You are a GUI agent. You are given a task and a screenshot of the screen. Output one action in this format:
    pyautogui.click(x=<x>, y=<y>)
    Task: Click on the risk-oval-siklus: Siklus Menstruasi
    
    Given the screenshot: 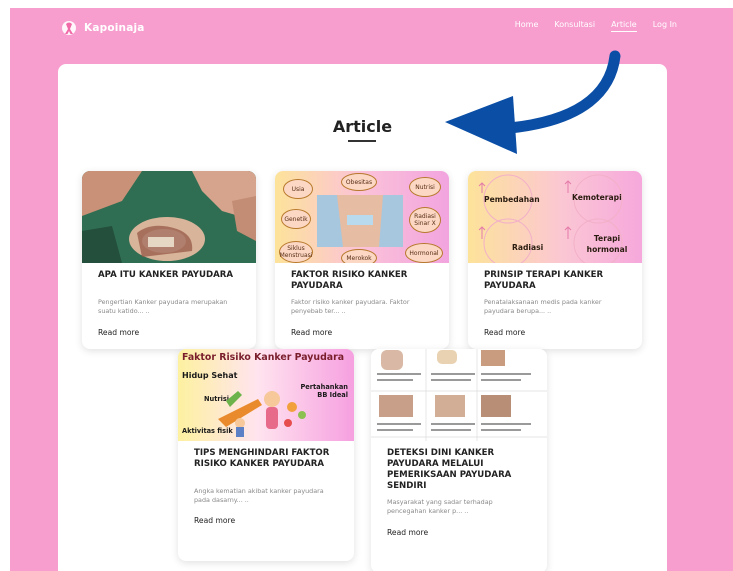 What is the action you would take?
    pyautogui.click(x=296, y=252)
    